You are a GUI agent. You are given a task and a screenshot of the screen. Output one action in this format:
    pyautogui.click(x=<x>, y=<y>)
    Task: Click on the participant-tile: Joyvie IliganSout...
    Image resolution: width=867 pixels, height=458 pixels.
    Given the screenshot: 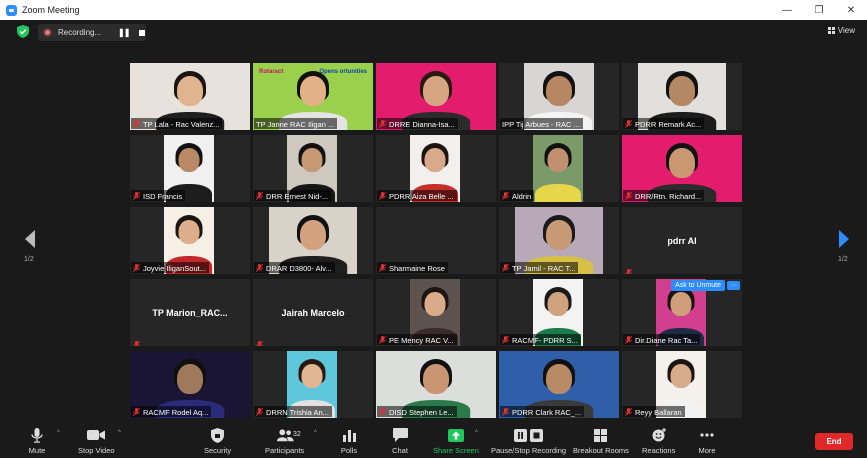 What is the action you would take?
    pyautogui.click(x=190, y=240)
    